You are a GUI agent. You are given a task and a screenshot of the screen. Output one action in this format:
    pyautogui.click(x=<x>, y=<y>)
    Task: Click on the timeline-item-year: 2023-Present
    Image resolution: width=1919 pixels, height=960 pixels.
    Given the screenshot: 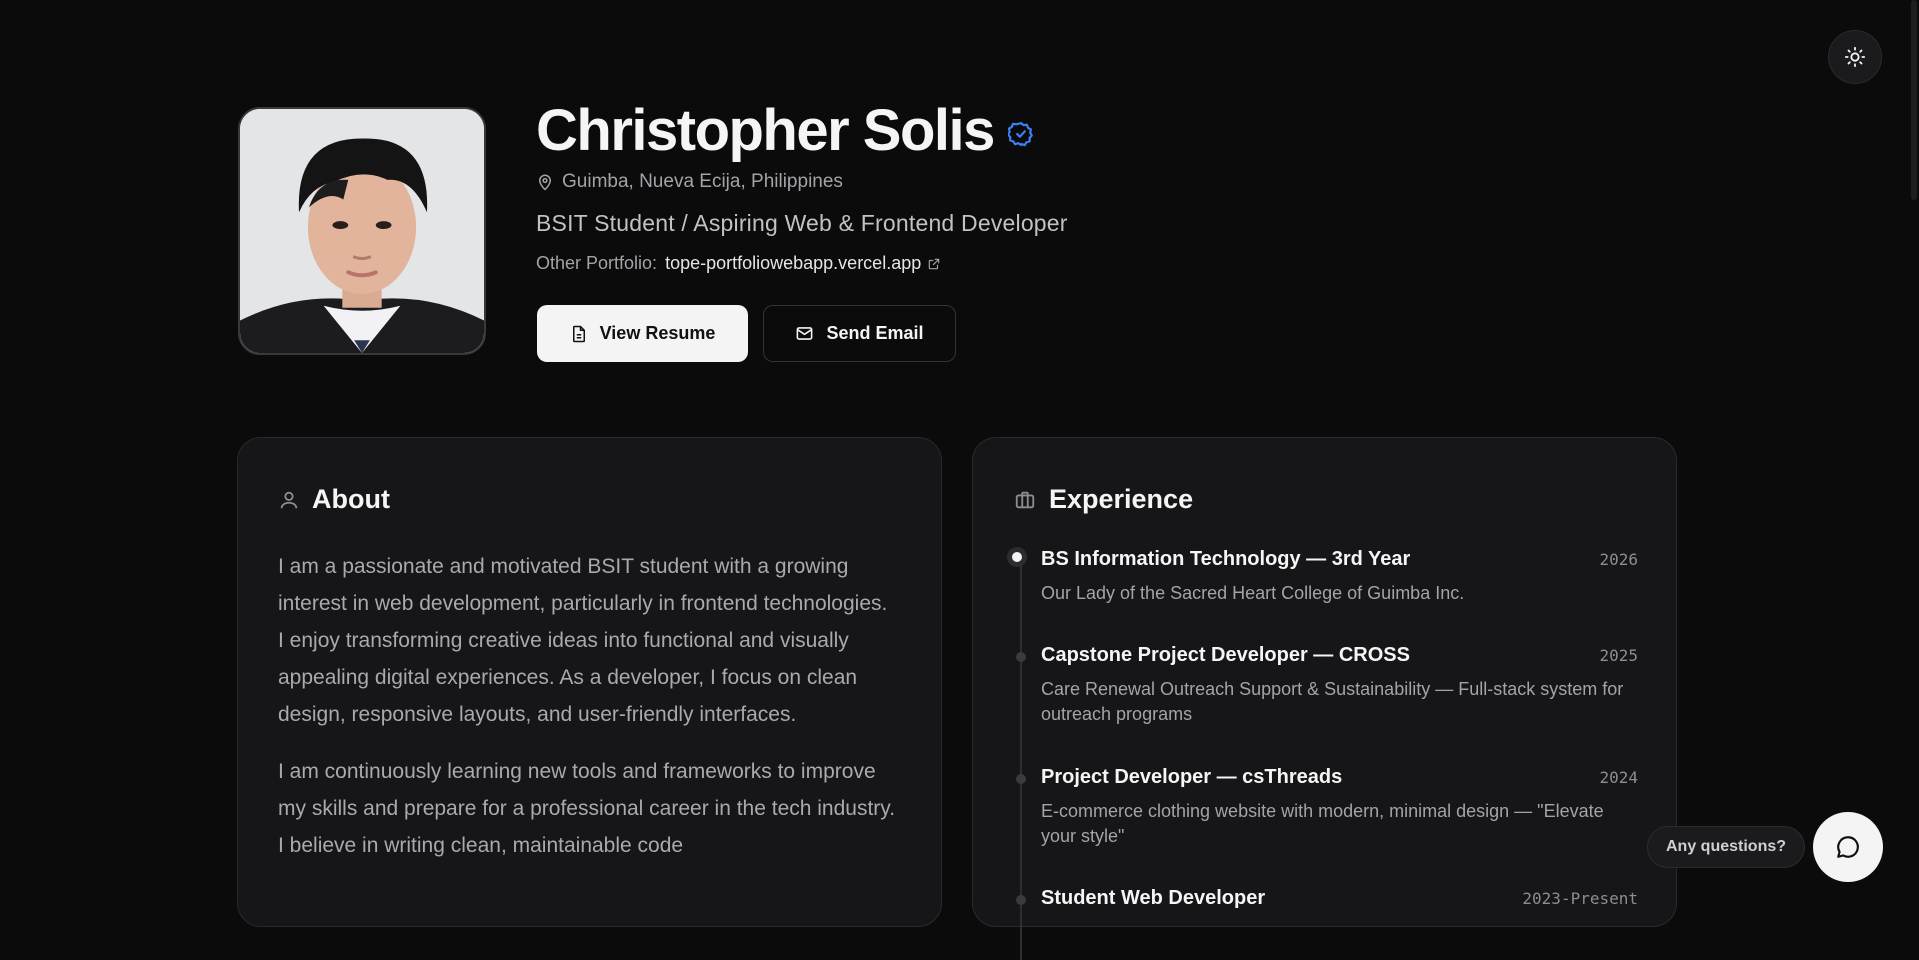 What is the action you would take?
    pyautogui.click(x=1580, y=898)
    